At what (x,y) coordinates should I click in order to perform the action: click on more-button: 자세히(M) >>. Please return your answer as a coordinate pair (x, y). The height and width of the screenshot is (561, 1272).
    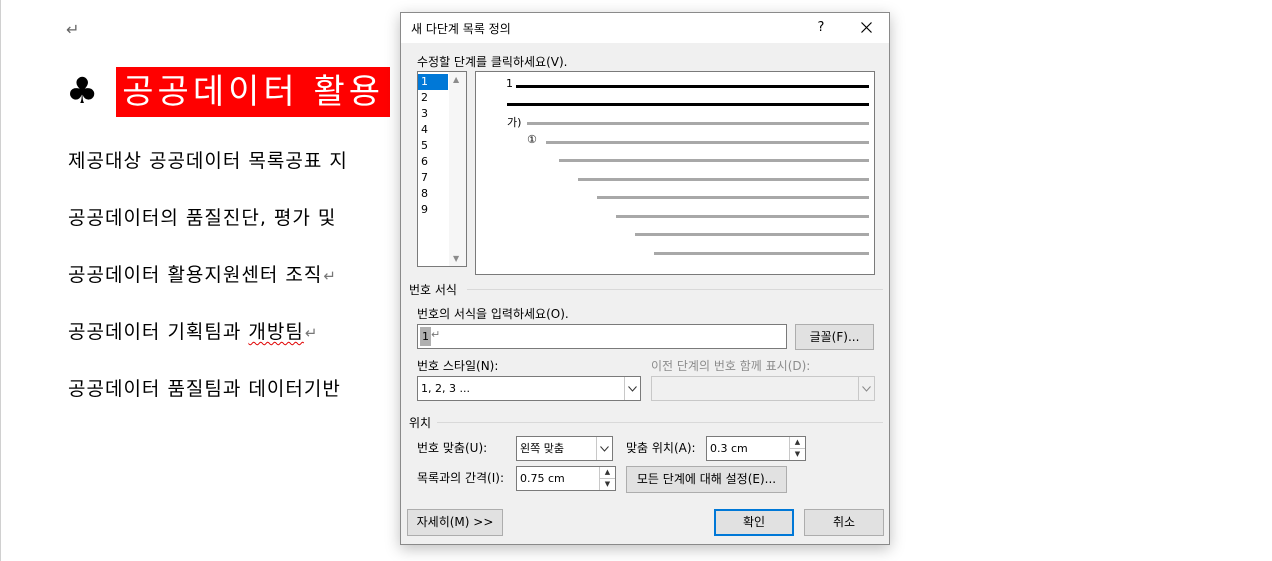
    Looking at the image, I should click on (455, 522).